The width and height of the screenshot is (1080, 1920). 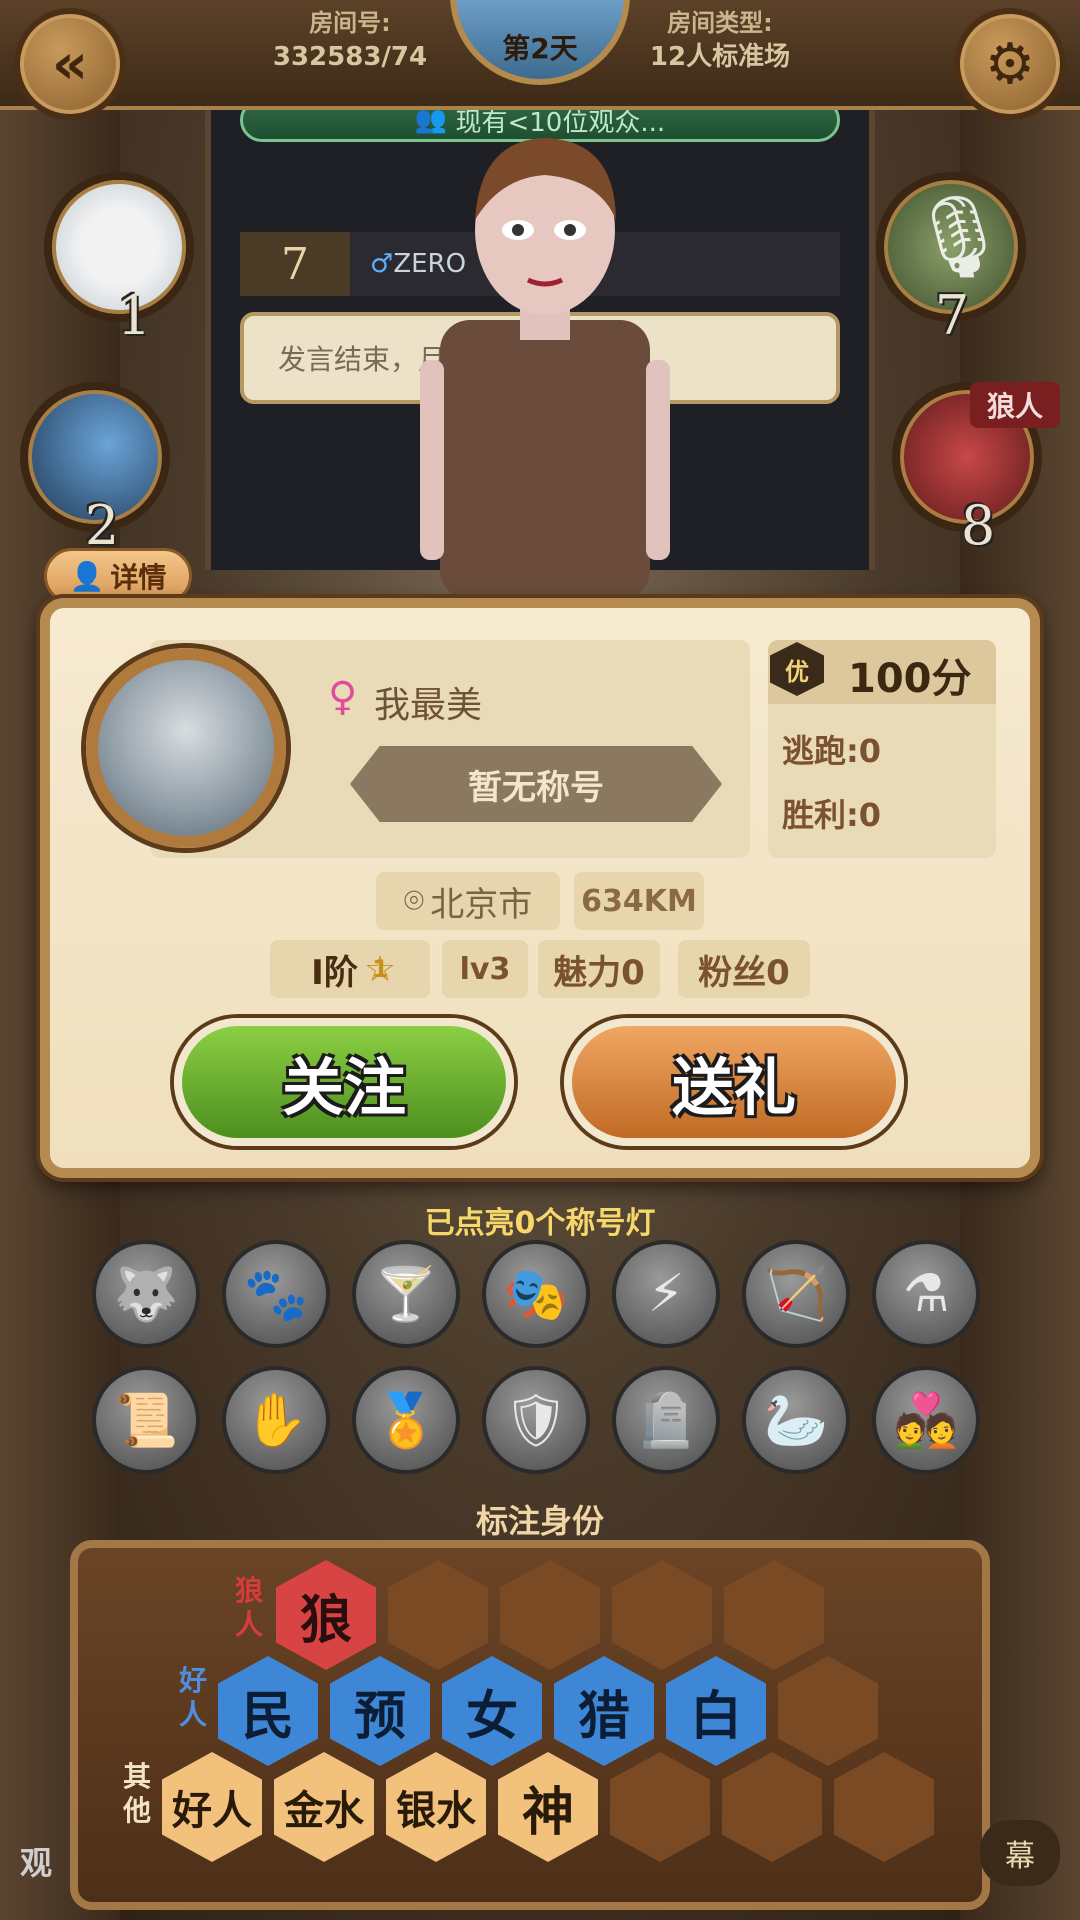 I want to click on title-lights-label: 已点亮0个称号灯, so click(x=540, y=1223).